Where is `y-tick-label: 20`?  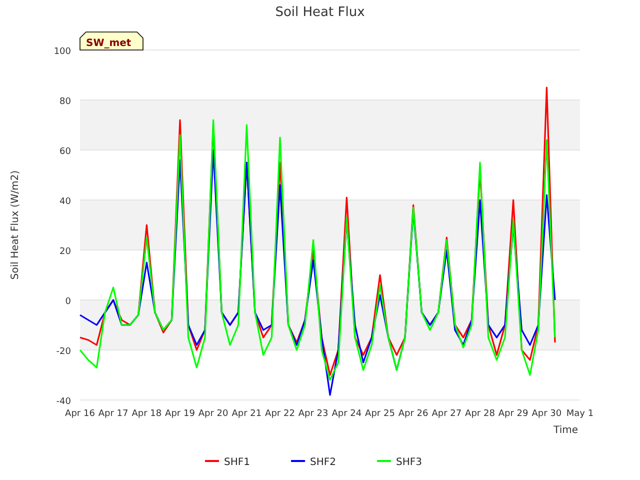
y-tick-label: 20 is located at coordinates (65, 252).